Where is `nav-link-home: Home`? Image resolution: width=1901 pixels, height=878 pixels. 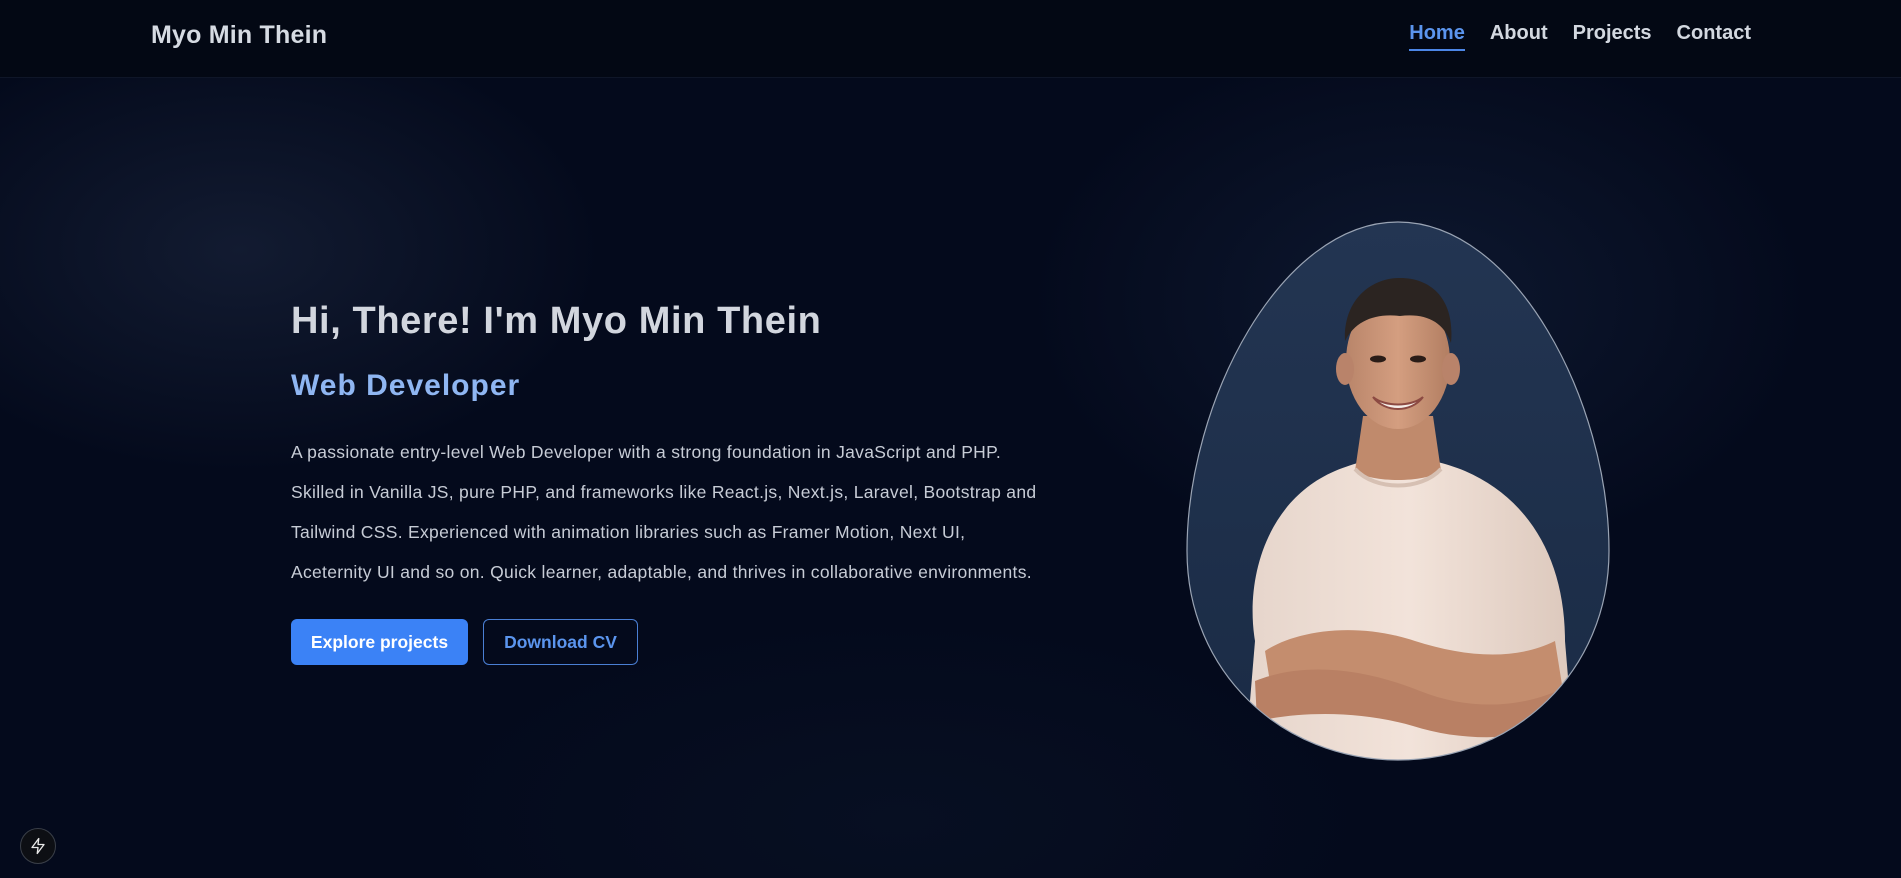
nav-link-home: Home is located at coordinates (1437, 36).